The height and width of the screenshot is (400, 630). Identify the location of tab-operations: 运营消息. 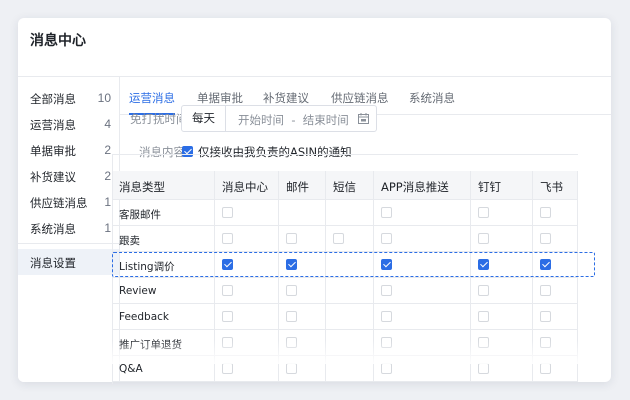
(152, 98).